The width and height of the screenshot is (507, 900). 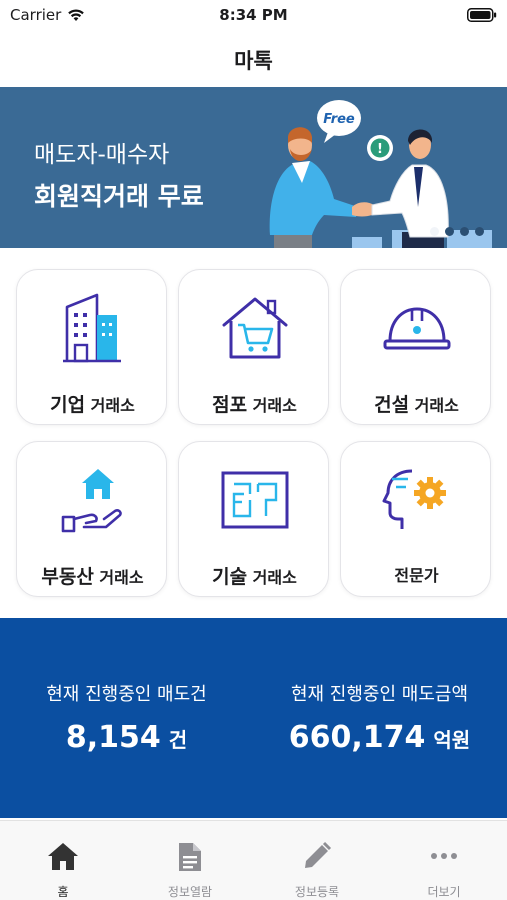 I want to click on category-card-realestate: 부동산 거래소, so click(x=91, y=519).